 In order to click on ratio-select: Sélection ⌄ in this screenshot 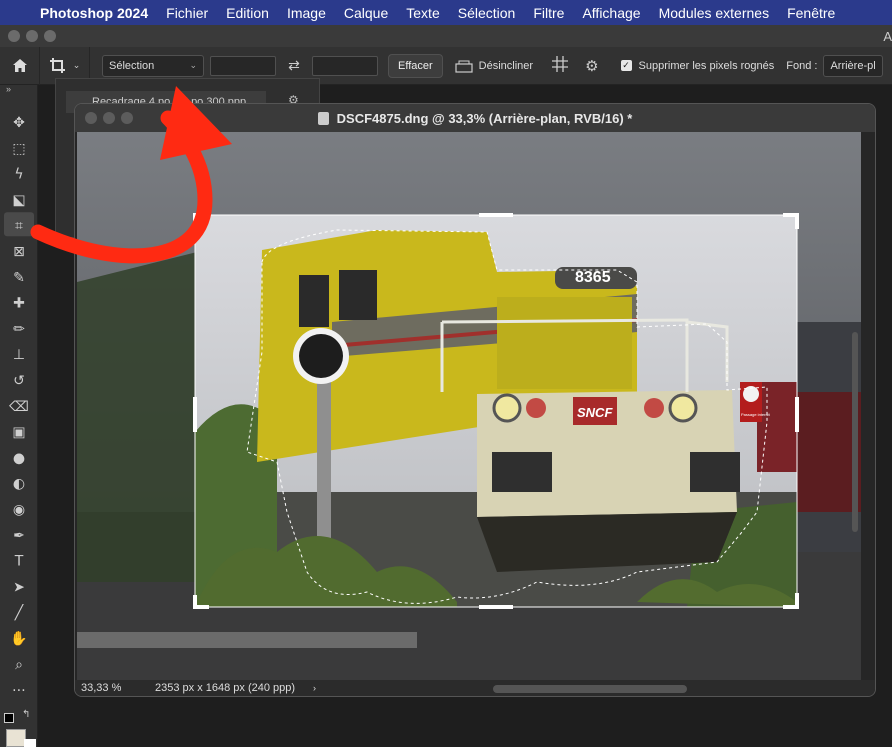, I will do `click(153, 65)`.